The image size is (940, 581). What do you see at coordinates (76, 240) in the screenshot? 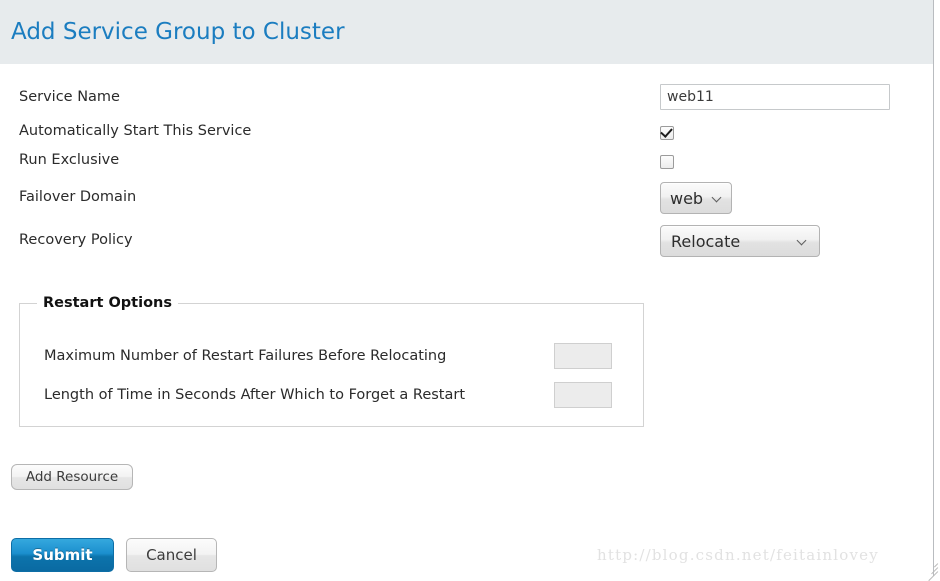
I see `label-recovery-policy: Recovery Policy` at bounding box center [76, 240].